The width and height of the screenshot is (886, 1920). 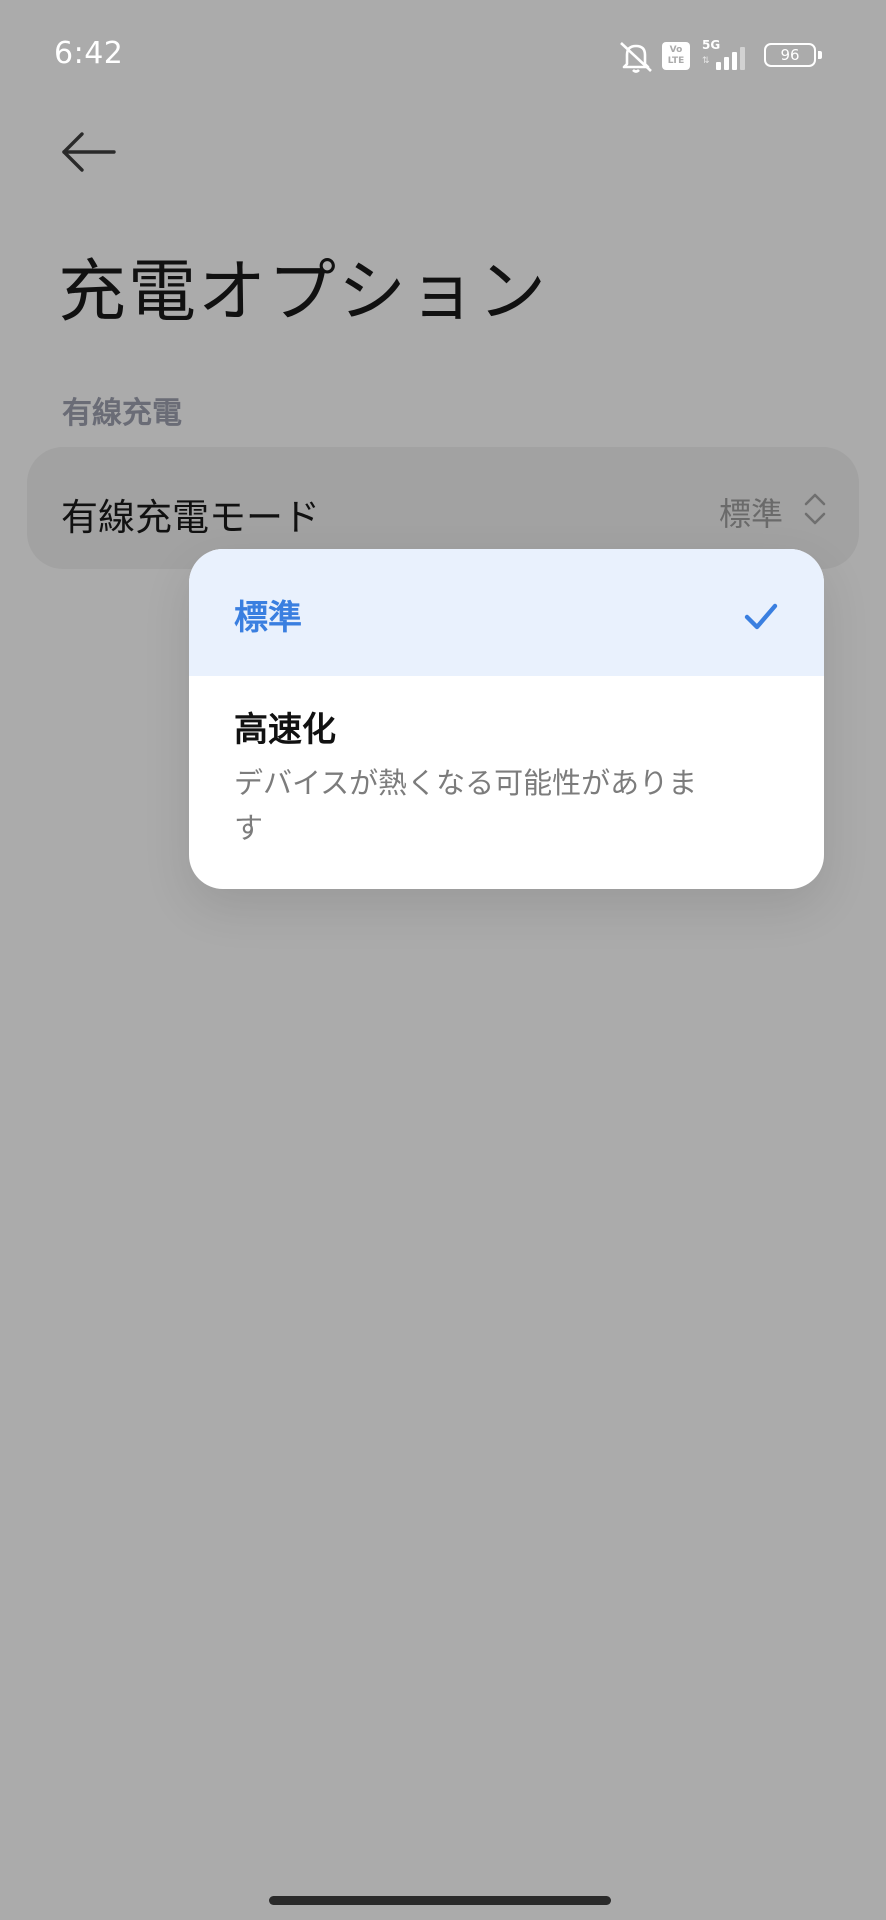 I want to click on home-indicator, so click(x=440, y=1900).